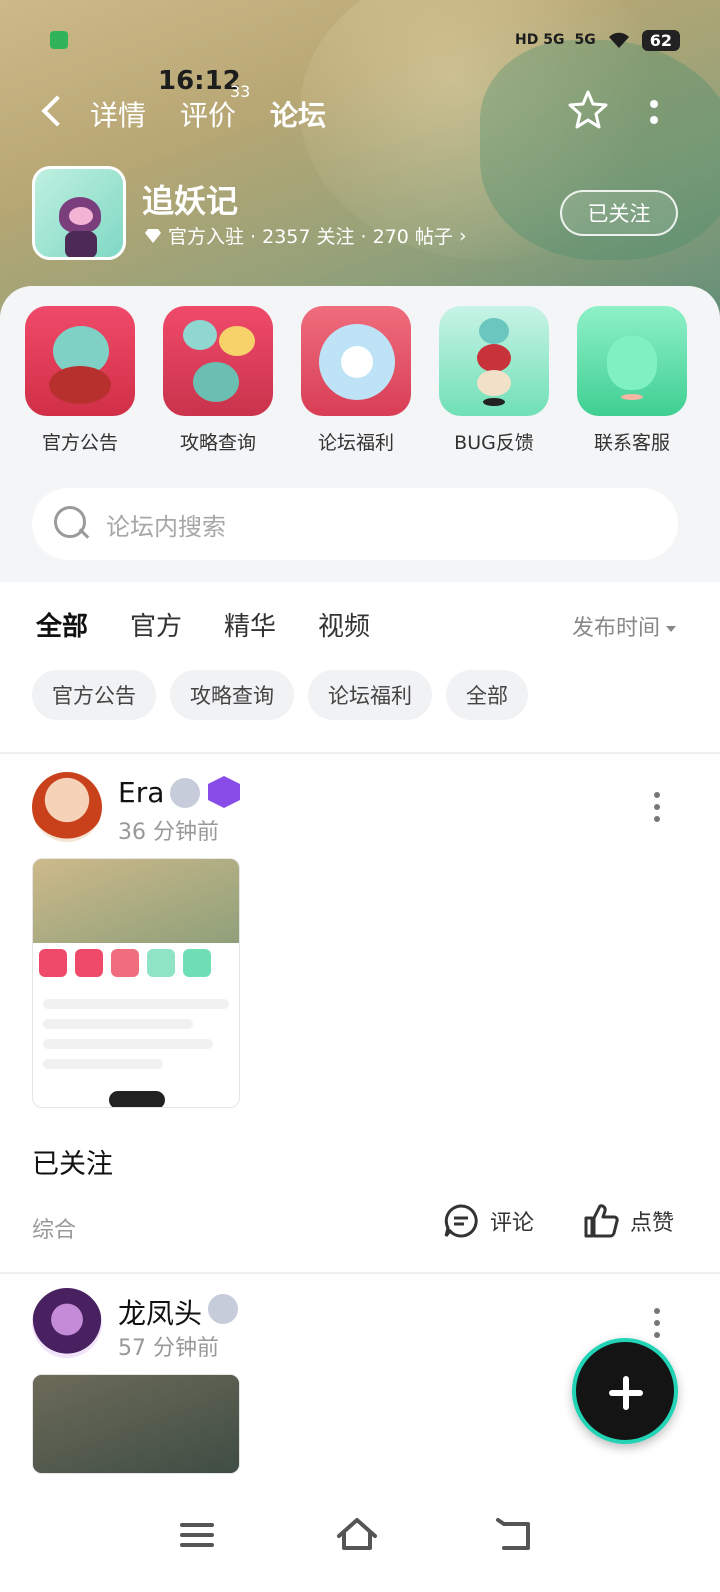  Describe the element at coordinates (232, 695) in the screenshot. I see `chip-strategy: 攻略查询` at that location.